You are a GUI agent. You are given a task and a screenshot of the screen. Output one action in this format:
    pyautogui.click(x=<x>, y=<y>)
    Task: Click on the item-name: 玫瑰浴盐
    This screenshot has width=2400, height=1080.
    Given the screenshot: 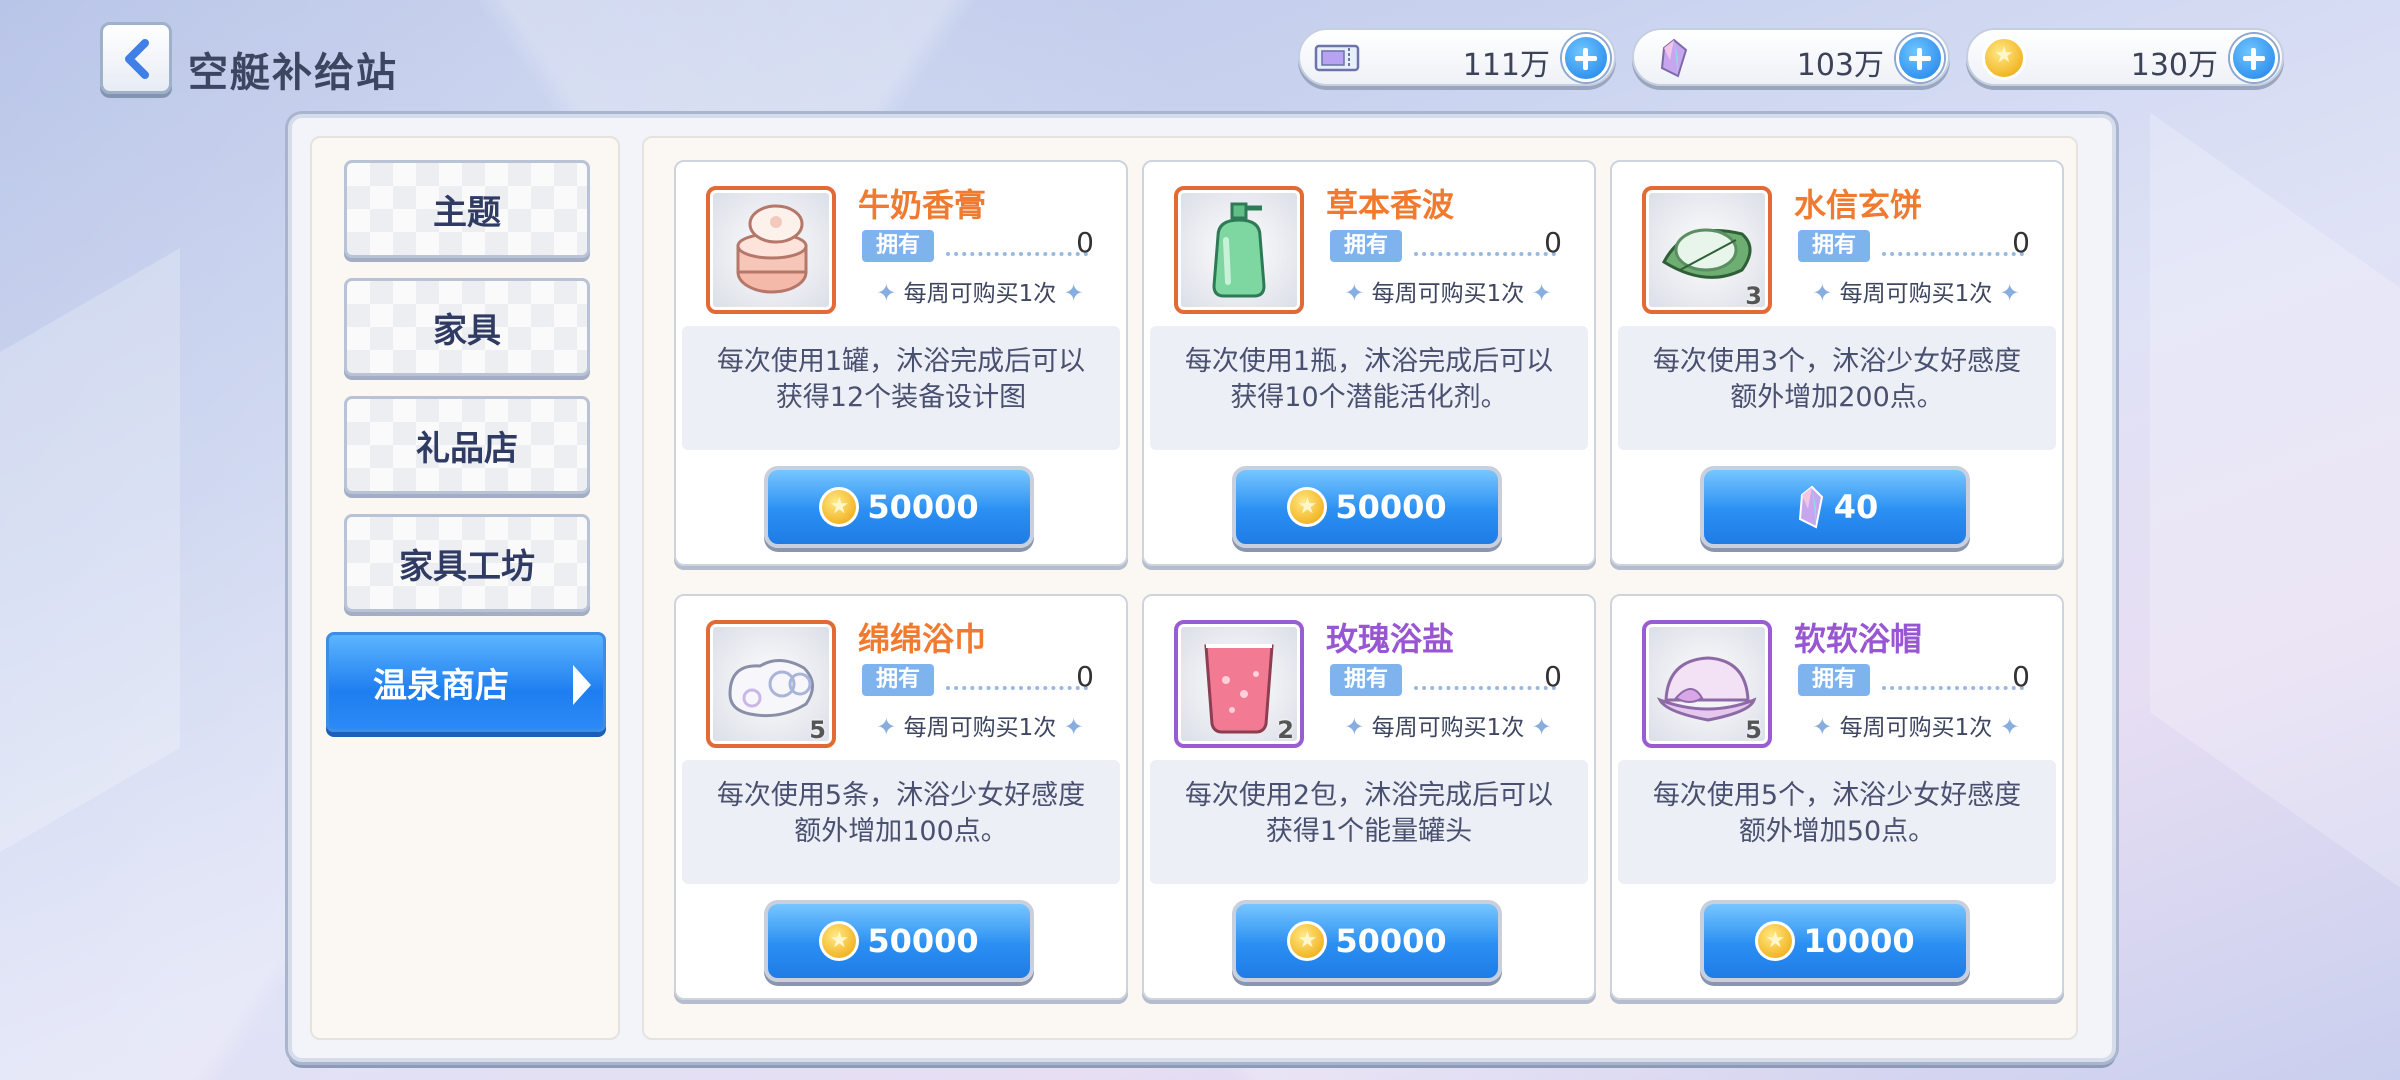 What is the action you would take?
    pyautogui.click(x=1390, y=639)
    